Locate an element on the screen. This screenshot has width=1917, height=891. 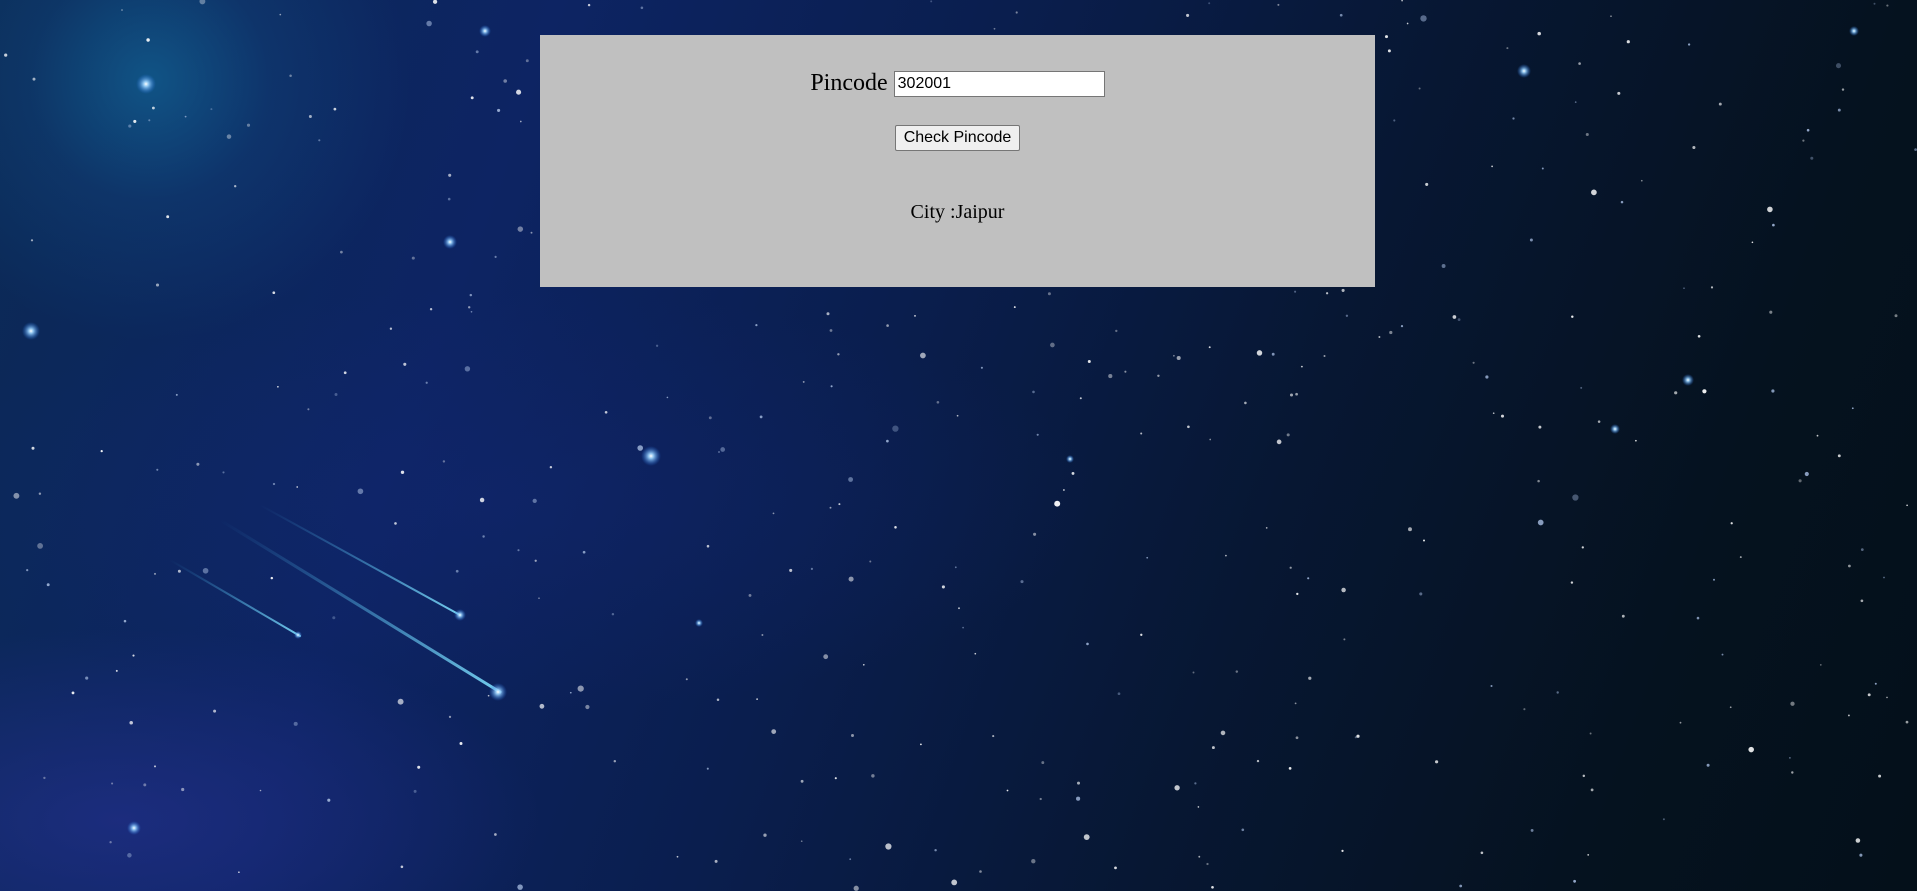
city-result-value: Jaipur is located at coordinates (980, 212).